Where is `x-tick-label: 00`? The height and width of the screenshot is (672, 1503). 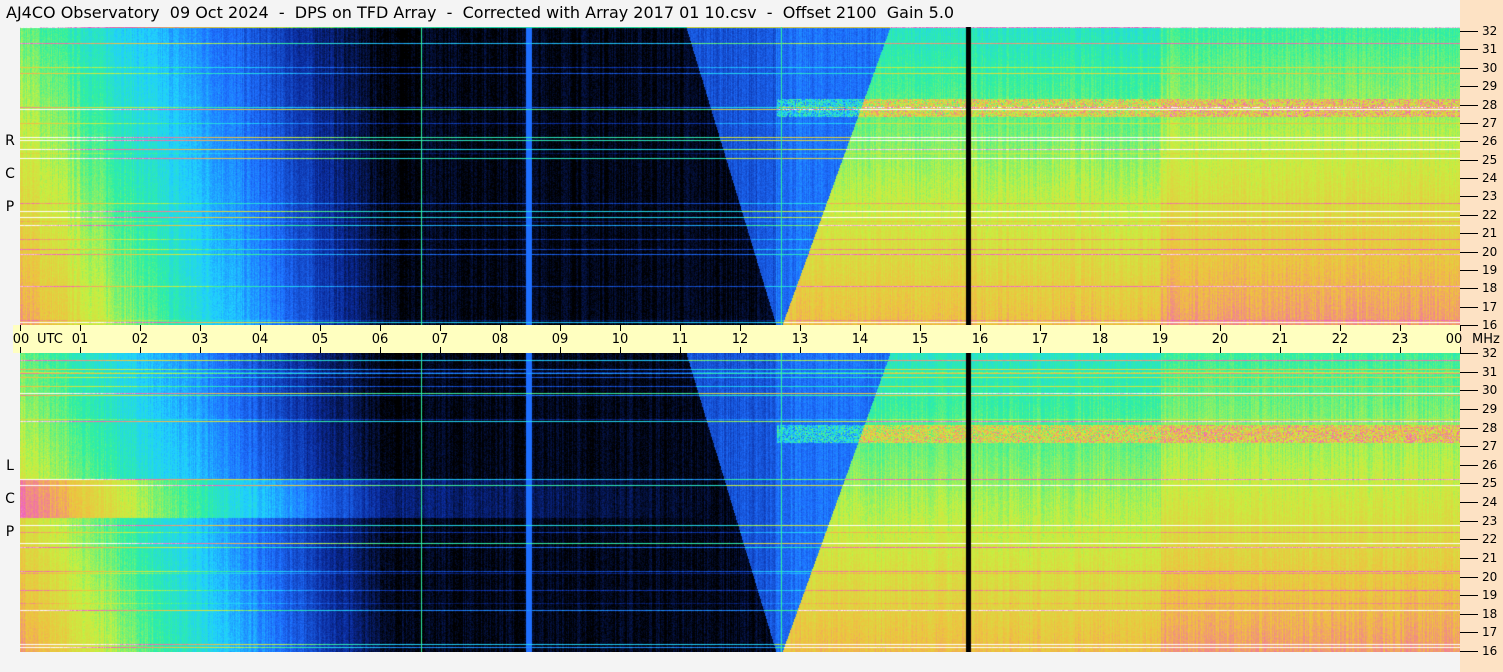 x-tick-label: 00 is located at coordinates (1454, 339).